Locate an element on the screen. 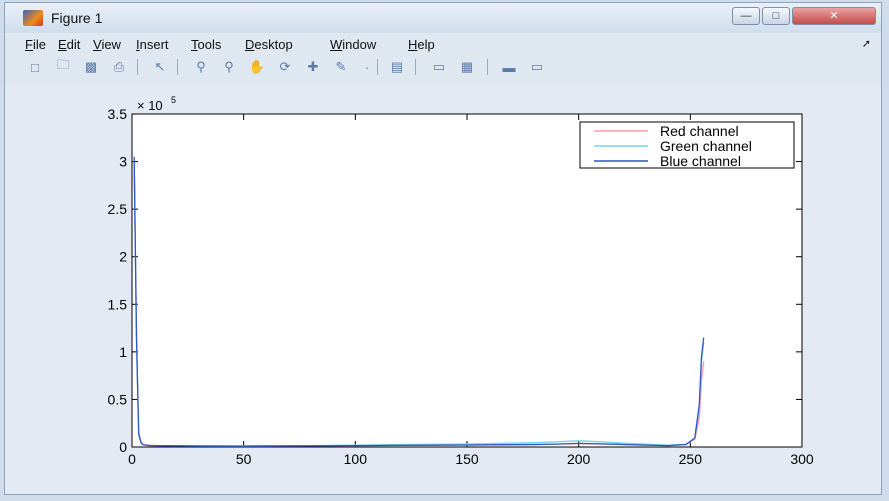 This screenshot has height=501, width=889. colorbar-icon: ▭ is located at coordinates (439, 67).